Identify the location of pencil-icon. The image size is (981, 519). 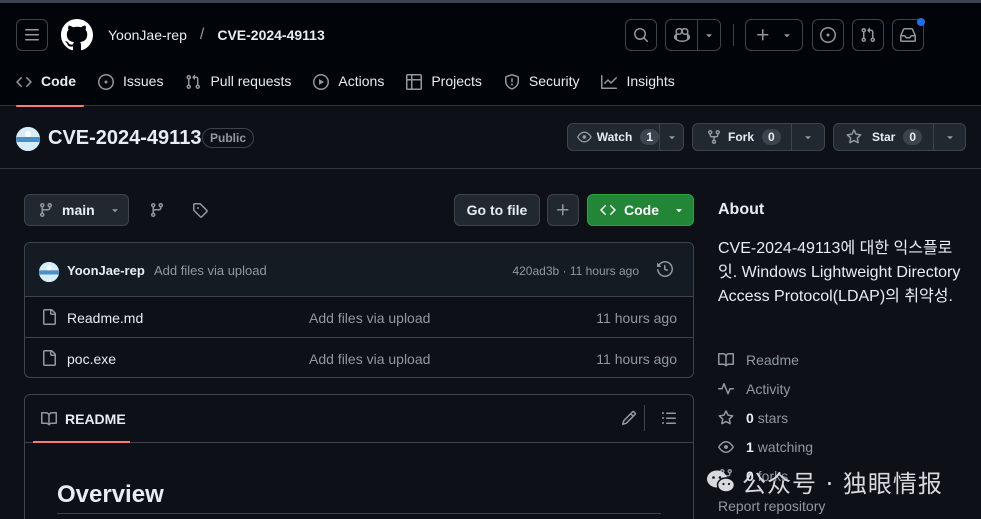
(629, 419).